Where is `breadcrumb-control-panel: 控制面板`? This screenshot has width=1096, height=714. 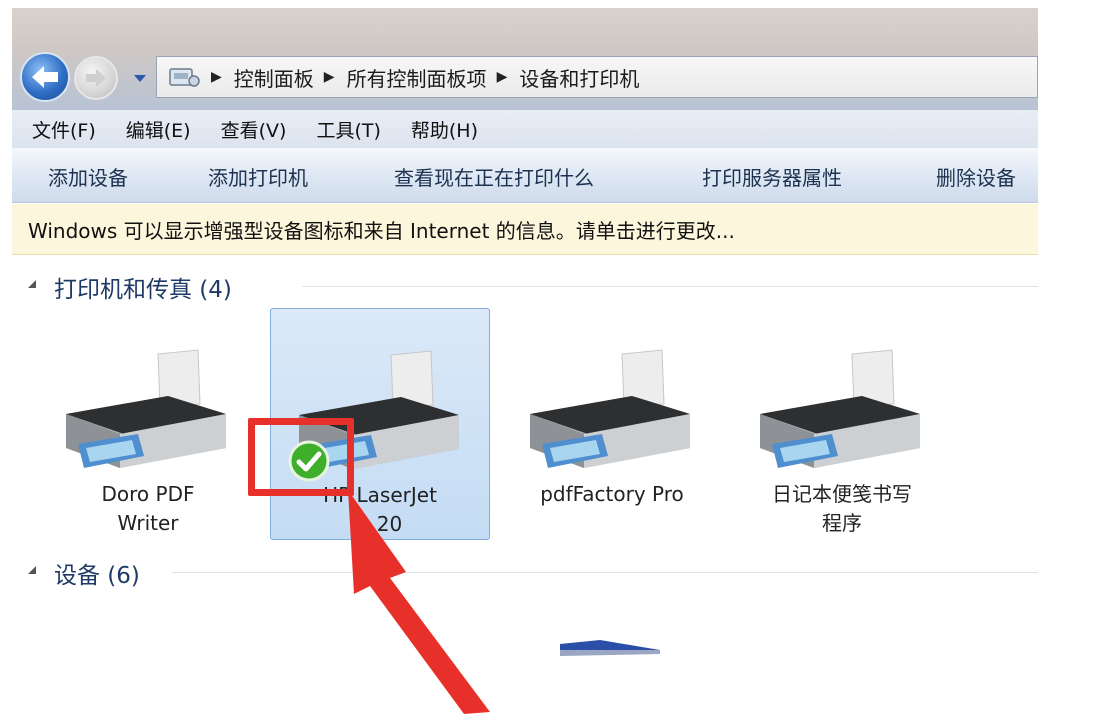 breadcrumb-control-panel: 控制面板 is located at coordinates (274, 77).